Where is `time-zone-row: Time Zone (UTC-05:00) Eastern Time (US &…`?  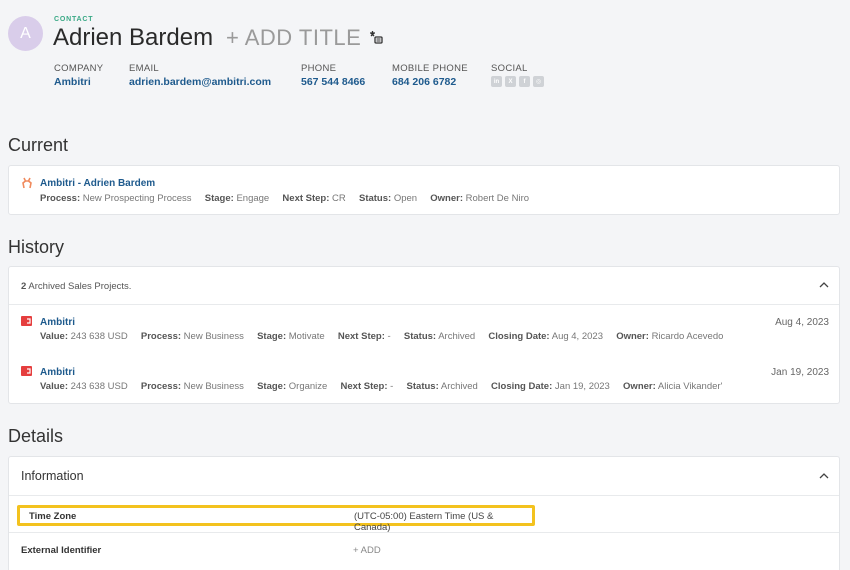 time-zone-row: Time Zone (UTC-05:00) Eastern Time (US &… is located at coordinates (276, 519).